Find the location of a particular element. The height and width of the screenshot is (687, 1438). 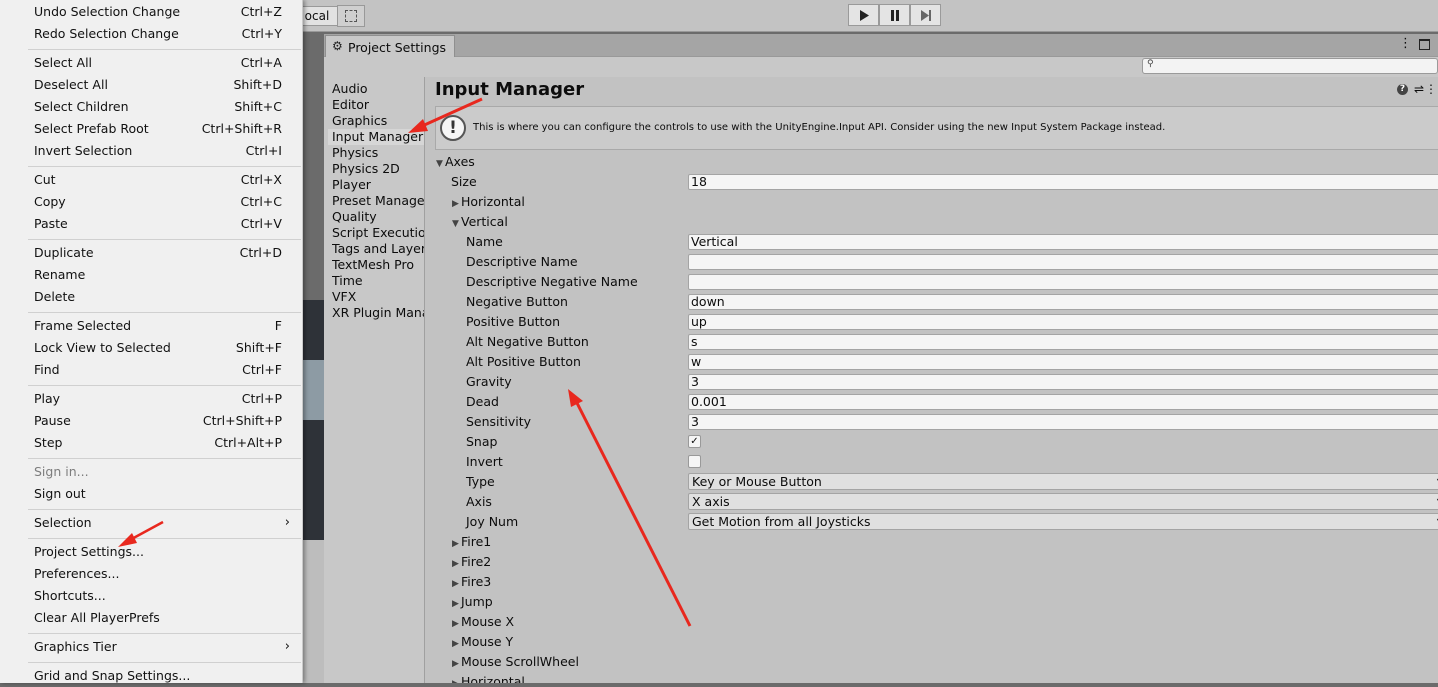

axis-foldout-mouse-x: ▶ Mouse X is located at coordinates (483, 622).